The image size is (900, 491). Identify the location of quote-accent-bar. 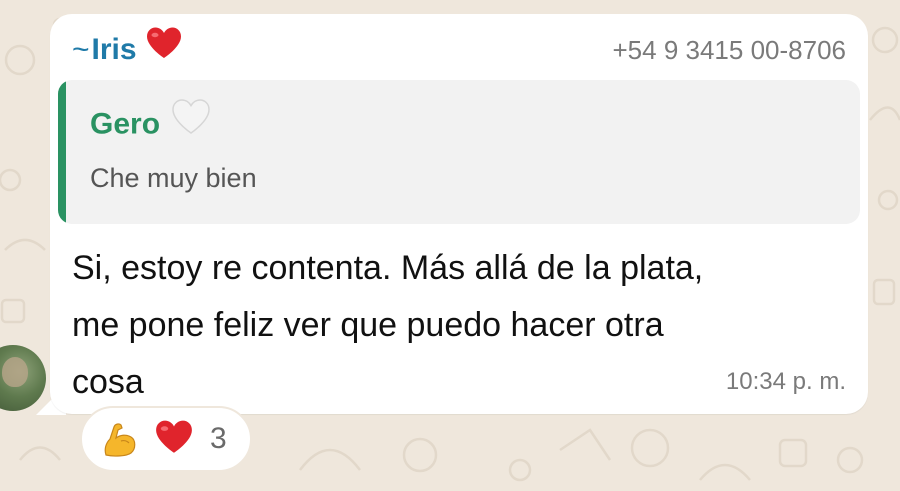
(62, 152).